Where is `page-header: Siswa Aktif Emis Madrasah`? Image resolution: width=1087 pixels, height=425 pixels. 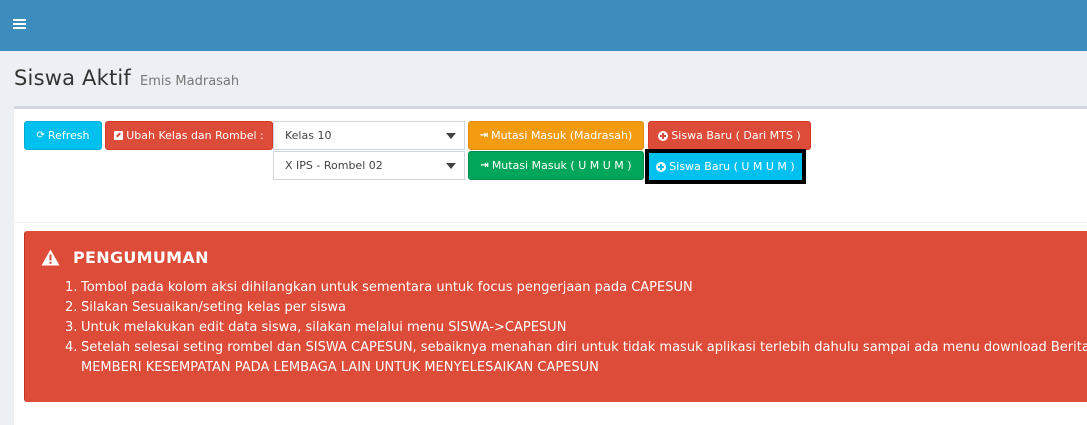
page-header: Siswa Aktif Emis Madrasah is located at coordinates (126, 78).